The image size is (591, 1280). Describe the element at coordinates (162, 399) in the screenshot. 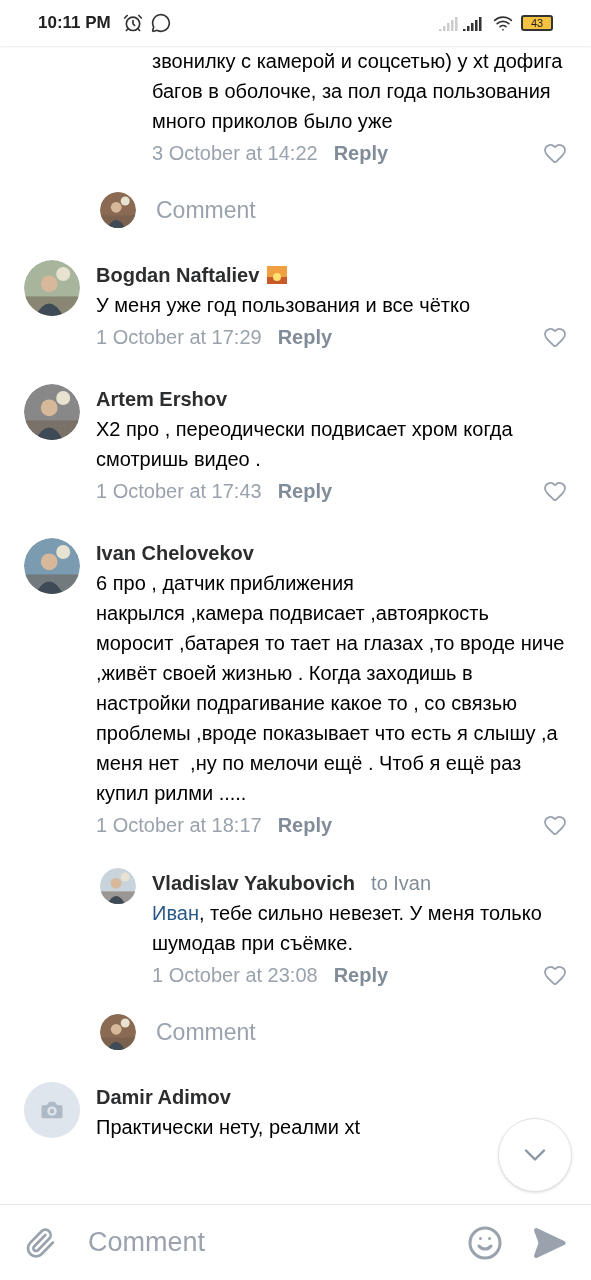

I see `author-name: Artem Ershov` at that location.